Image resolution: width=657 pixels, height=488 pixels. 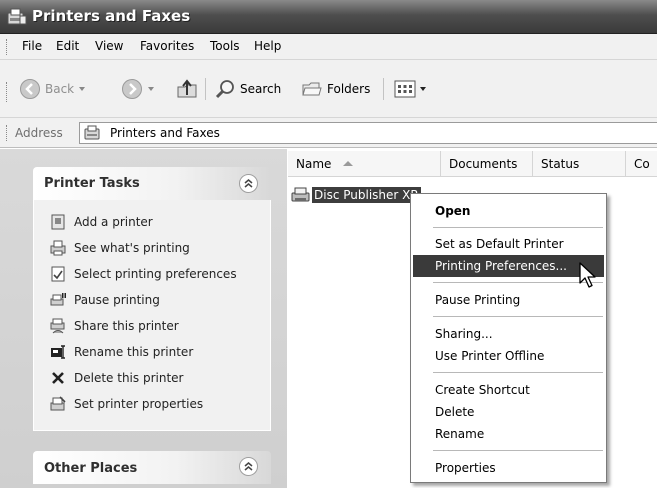 I want to click on add-printer-icon, so click(x=57, y=222).